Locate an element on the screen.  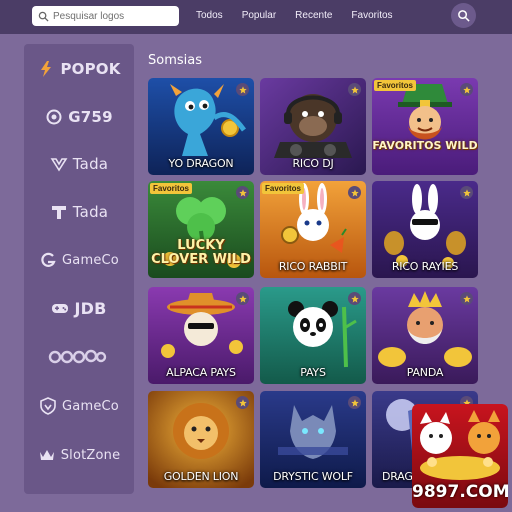
search-input is located at coordinates (113, 16).